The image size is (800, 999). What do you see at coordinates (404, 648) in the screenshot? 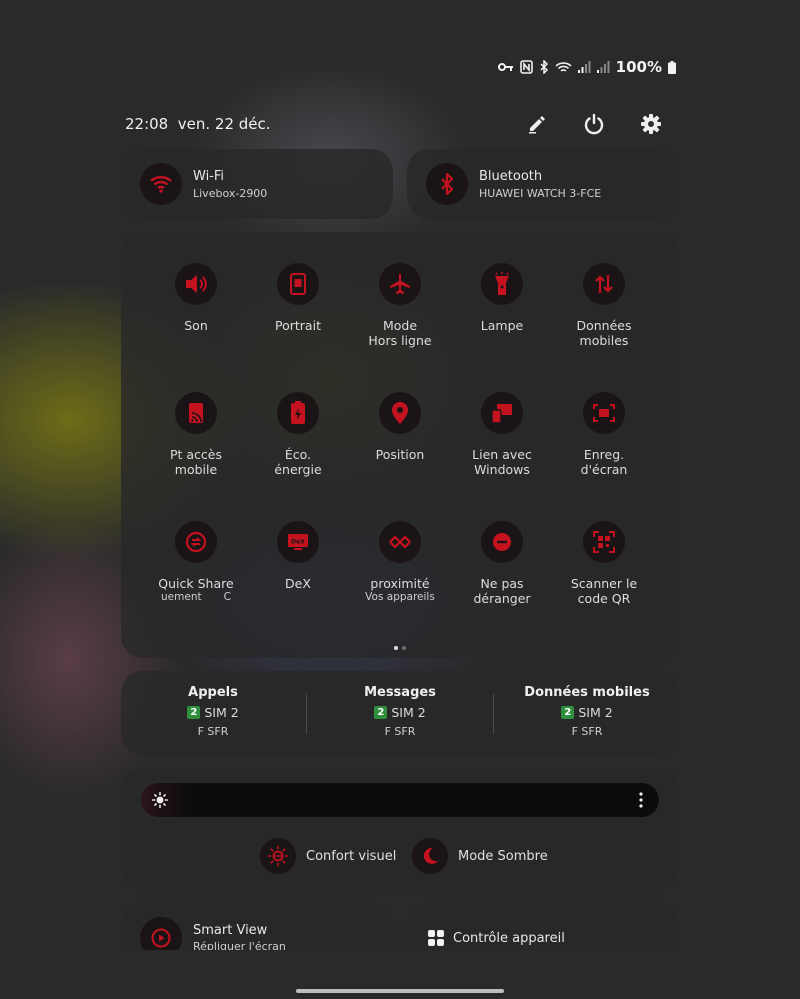
I see `page-dot` at bounding box center [404, 648].